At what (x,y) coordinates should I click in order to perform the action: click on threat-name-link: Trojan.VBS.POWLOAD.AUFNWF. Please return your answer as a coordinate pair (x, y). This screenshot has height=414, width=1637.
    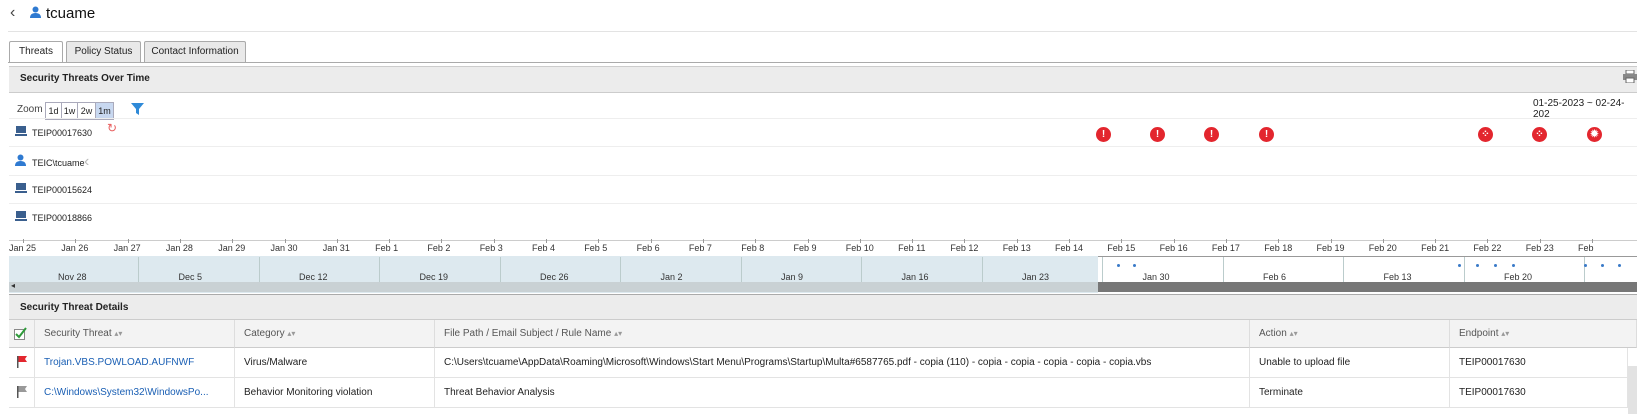
    Looking at the image, I should click on (135, 363).